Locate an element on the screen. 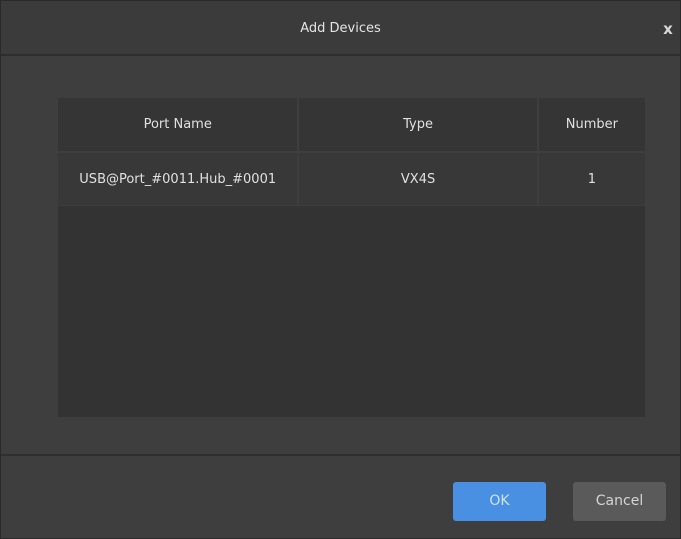 This screenshot has height=539, width=681. table-row: USB@Port_#0011.Hub_#0001 VX4S 1 is located at coordinates (351, 179).